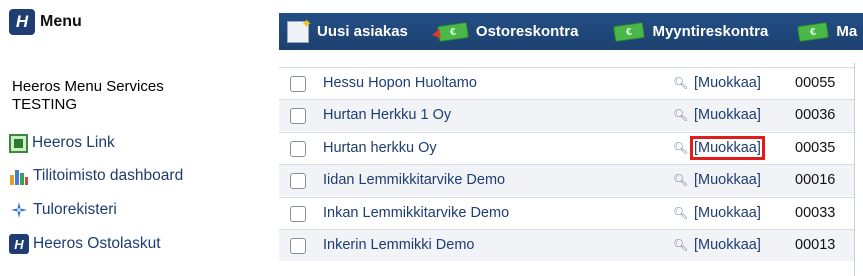 The width and height of the screenshot is (863, 276). I want to click on customer-name-link: Hurtan Herkku 1 Oy, so click(387, 115).